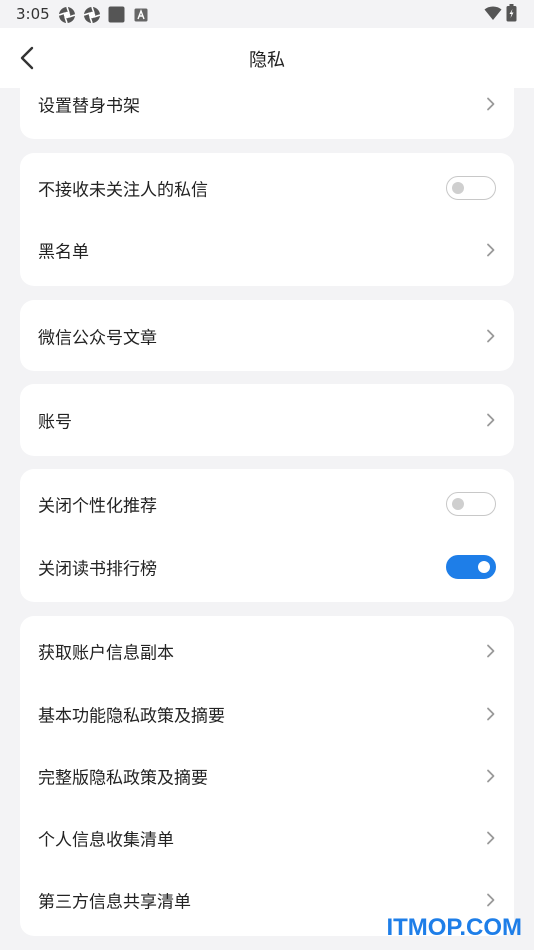 This screenshot has width=534, height=950. What do you see at coordinates (116, 14) in the screenshot?
I see `square-app-icon` at bounding box center [116, 14].